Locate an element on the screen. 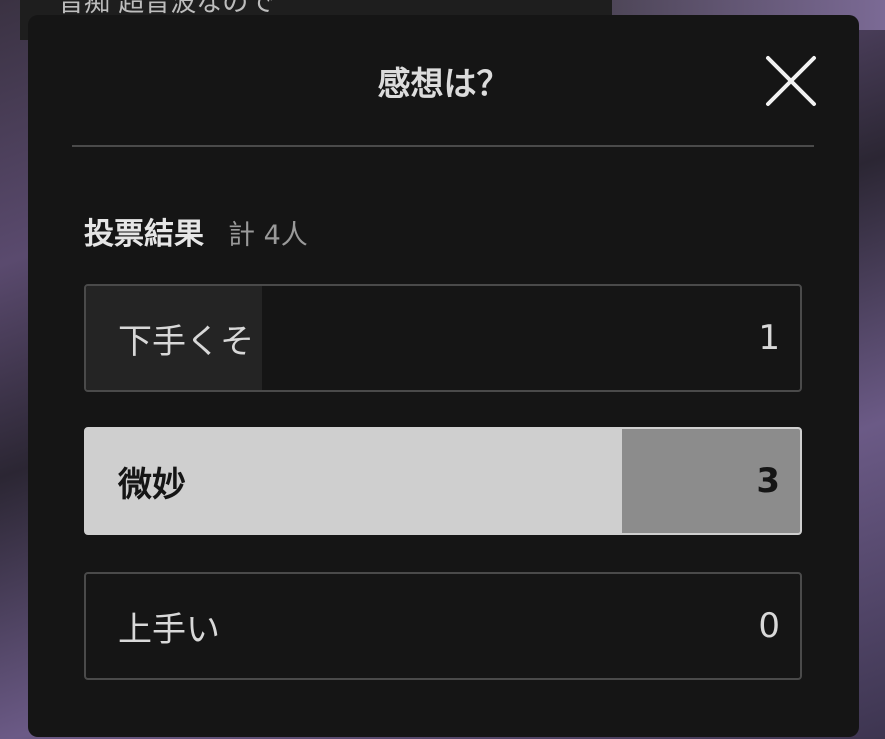  vote-option-good: 上手い 0 is located at coordinates (443, 626).